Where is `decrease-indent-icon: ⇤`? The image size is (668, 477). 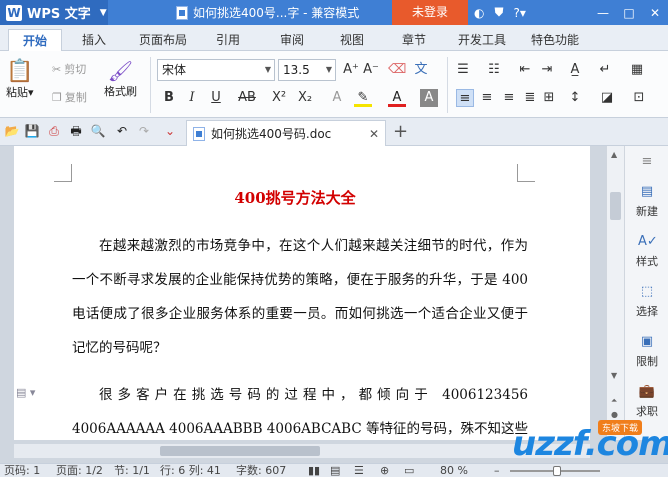 decrease-indent-icon: ⇤ is located at coordinates (525, 70).